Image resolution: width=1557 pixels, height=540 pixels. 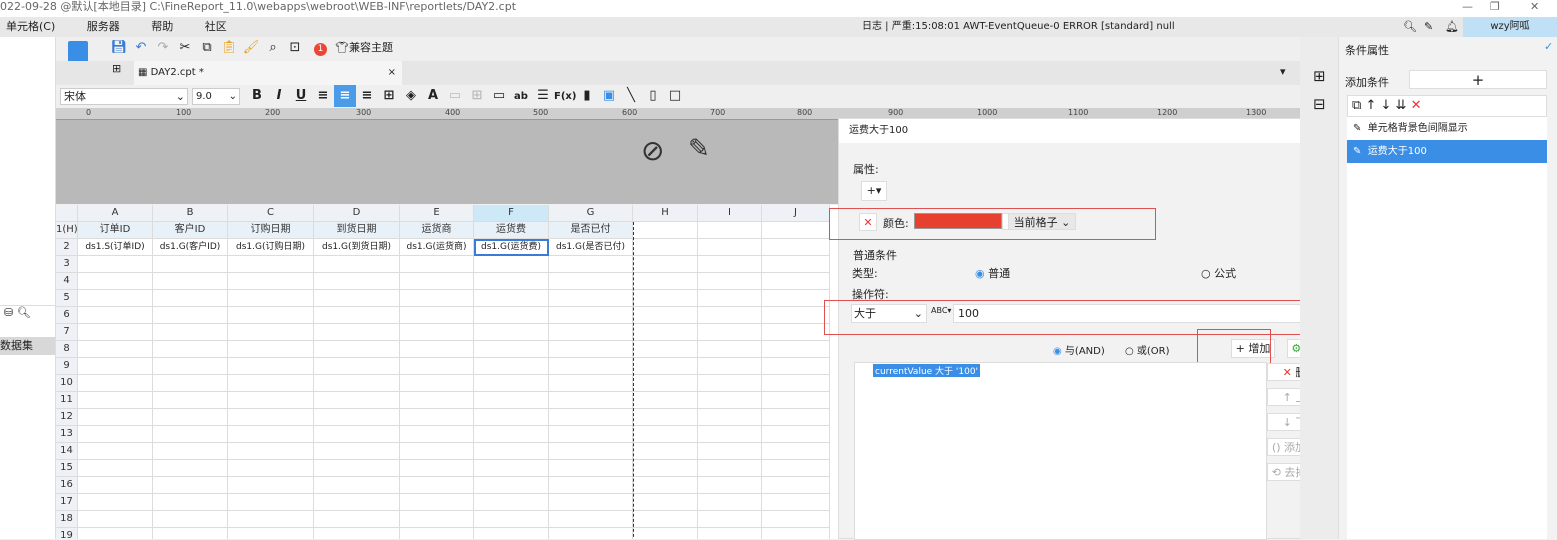 I want to click on hide-eye-icon: ⊘, so click(x=652, y=150).